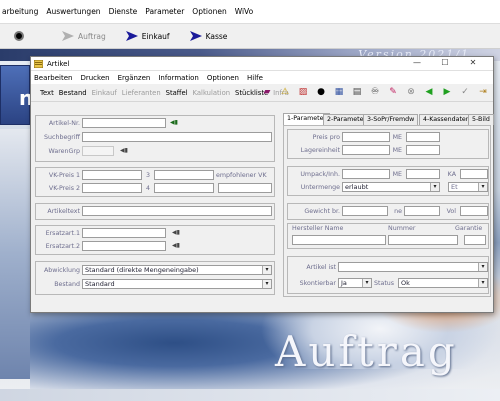 Image resolution: width=500 pixels, height=401 pixels. I want to click on pen-icon: ✎, so click(393, 92).